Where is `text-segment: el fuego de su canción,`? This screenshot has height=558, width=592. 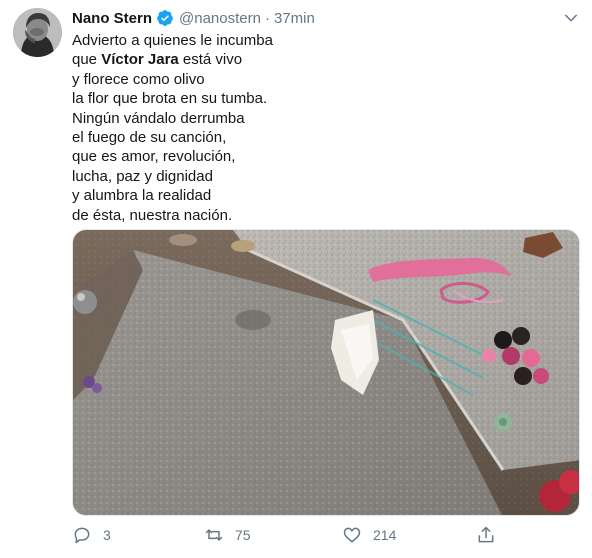 text-segment: el fuego de su canción, is located at coordinates (149, 138).